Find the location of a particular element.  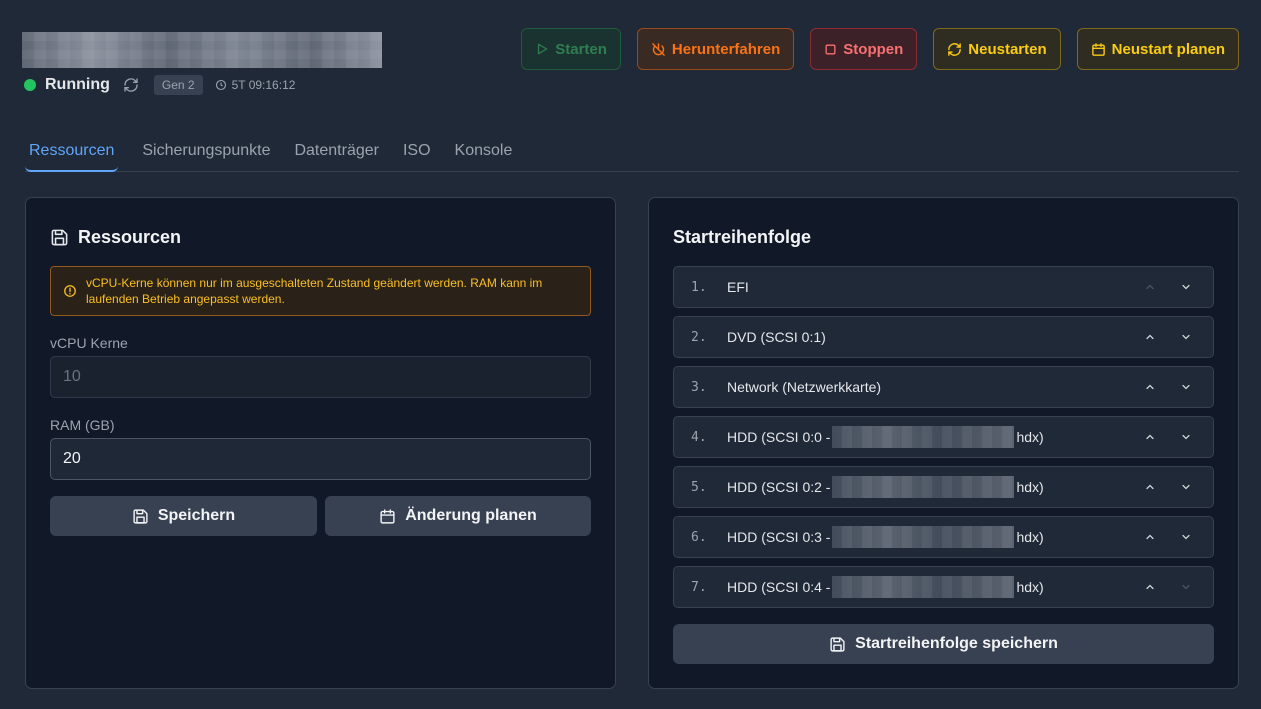

status-text: Running is located at coordinates (77, 84).